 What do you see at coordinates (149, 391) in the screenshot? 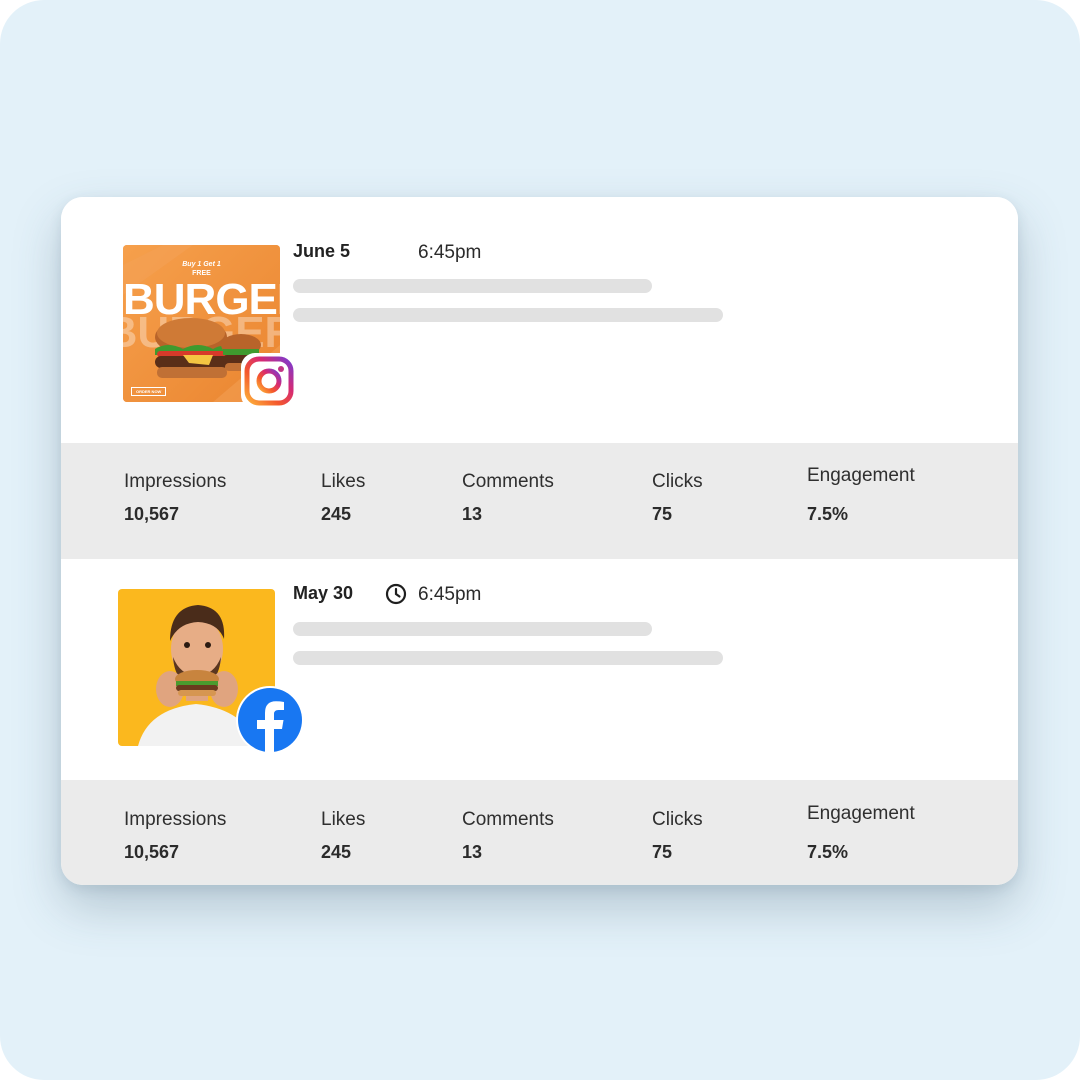
I see `order-now-button: ORDER NOW` at bounding box center [149, 391].